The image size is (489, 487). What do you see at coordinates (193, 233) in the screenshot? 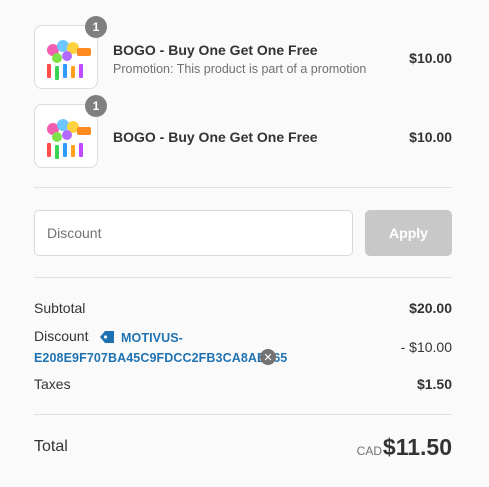
I see `discount-code-input` at bounding box center [193, 233].